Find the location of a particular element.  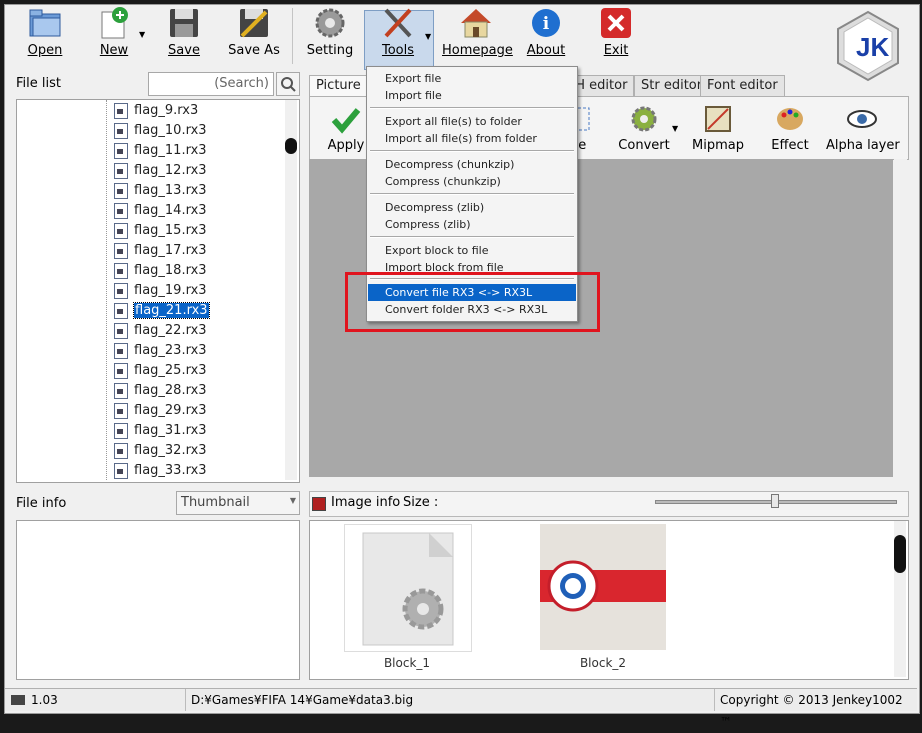

file-name: flag_32.rx3 is located at coordinates (170, 450).